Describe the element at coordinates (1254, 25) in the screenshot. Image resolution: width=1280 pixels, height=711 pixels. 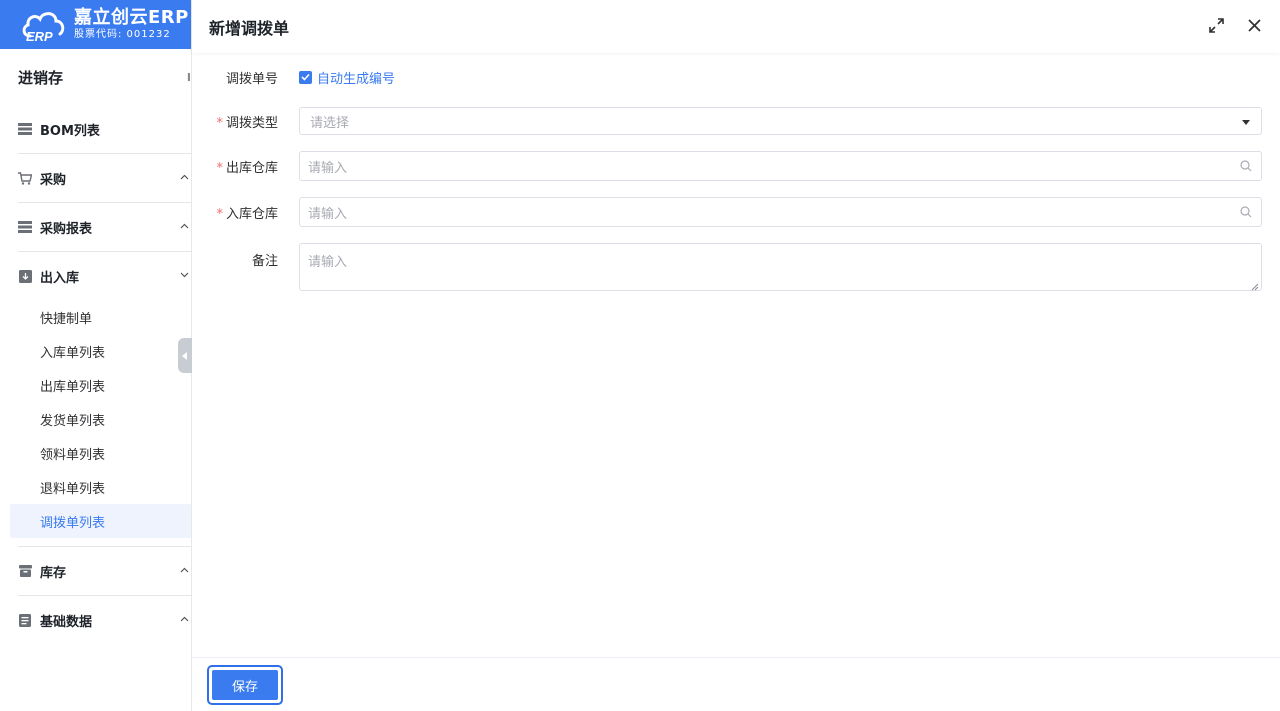
I see `close-icon` at that location.